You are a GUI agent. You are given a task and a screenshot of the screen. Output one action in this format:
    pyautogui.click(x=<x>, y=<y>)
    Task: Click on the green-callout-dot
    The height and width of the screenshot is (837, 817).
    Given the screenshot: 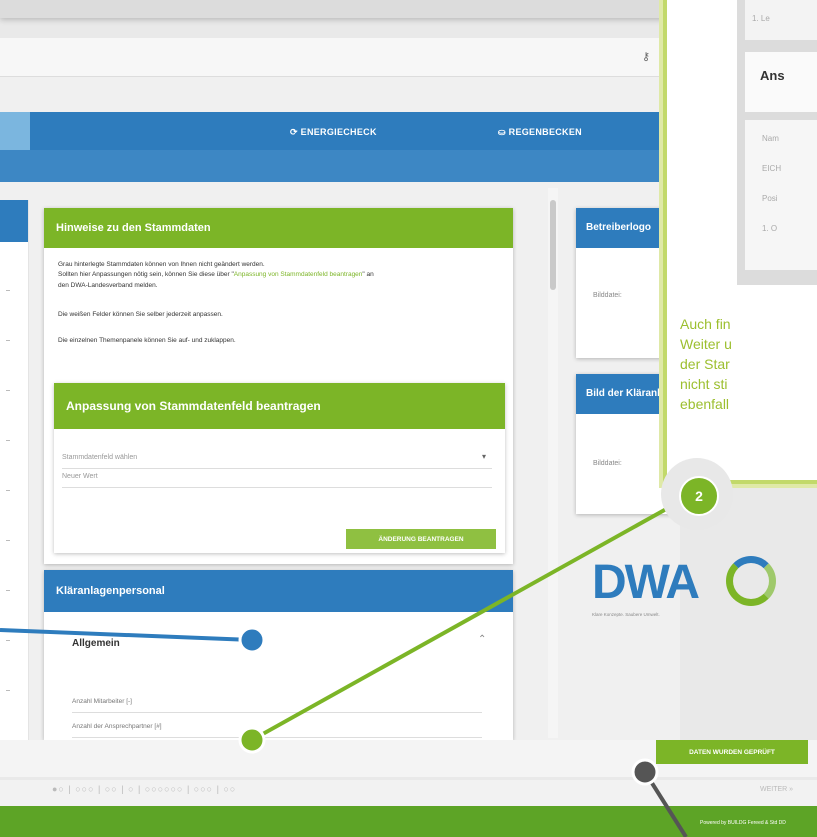 What is the action you would take?
    pyautogui.click(x=252, y=740)
    